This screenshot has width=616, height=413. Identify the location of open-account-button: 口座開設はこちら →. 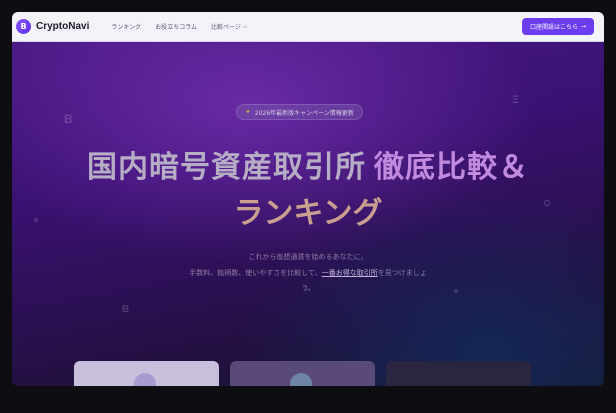
(557, 26).